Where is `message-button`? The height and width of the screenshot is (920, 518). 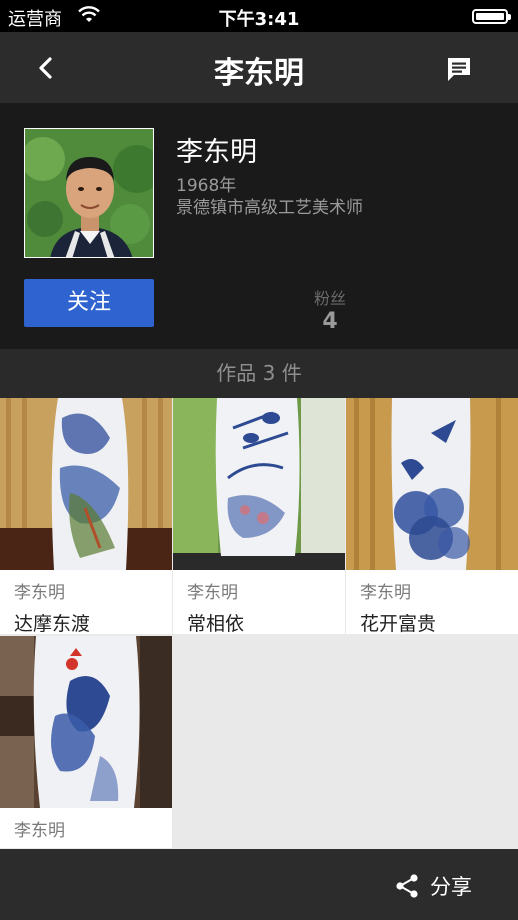
message-button is located at coordinates (459, 69).